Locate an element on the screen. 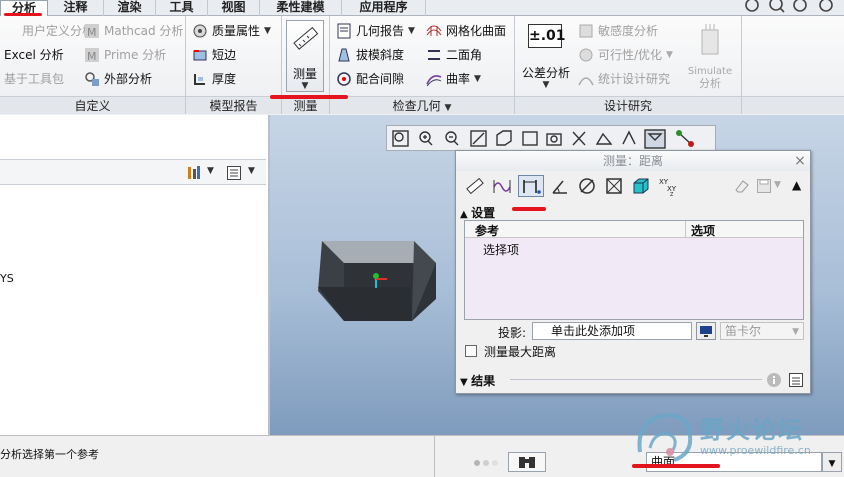 The image size is (844, 477). tab-tools: 工具 is located at coordinates (182, 8).